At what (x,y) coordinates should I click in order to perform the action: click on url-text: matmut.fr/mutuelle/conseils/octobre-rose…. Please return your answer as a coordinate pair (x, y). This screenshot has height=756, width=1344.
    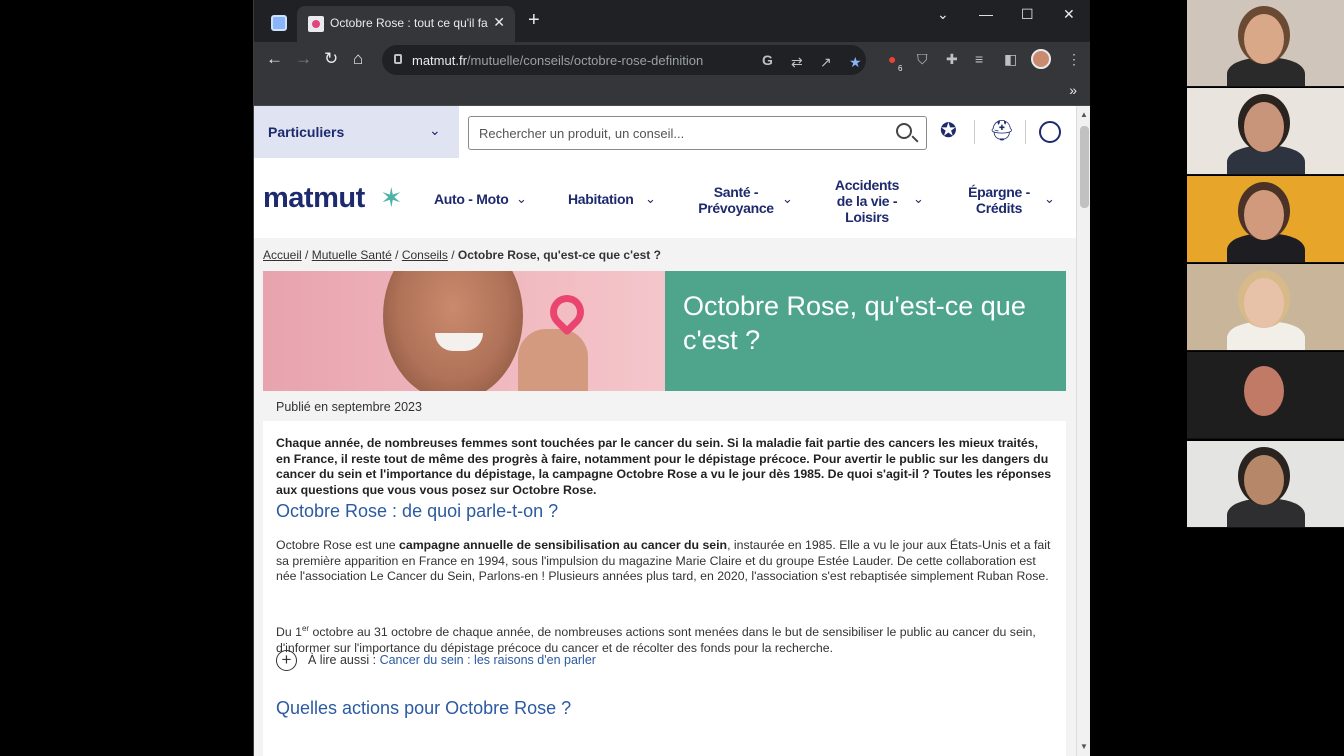
    Looking at the image, I should click on (557, 60).